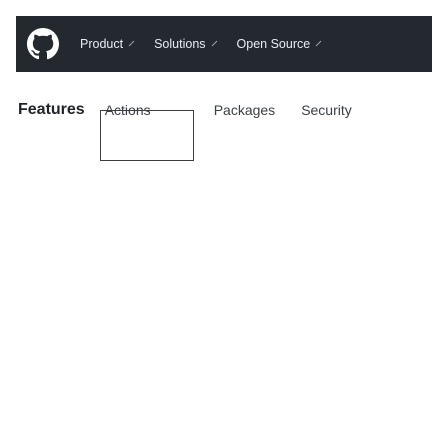 The image size is (448, 448). I want to click on subnav-item-security: Security, so click(326, 110).